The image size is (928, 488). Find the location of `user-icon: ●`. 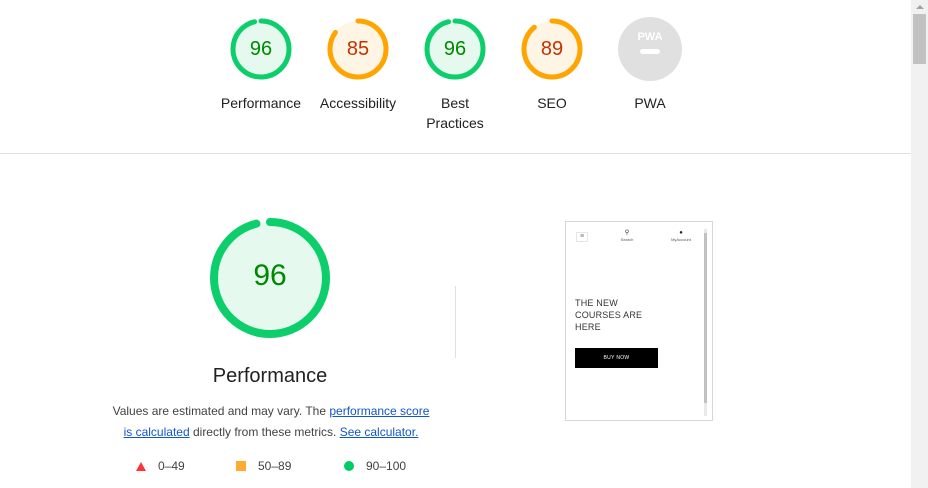

user-icon: ● is located at coordinates (681, 233).